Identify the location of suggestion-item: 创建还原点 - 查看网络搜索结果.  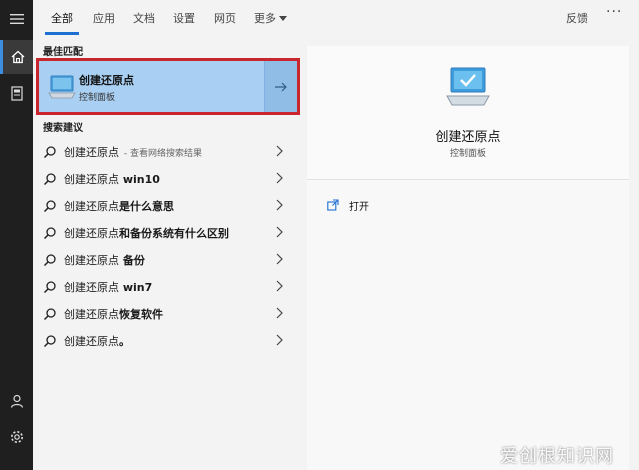
(167, 151).